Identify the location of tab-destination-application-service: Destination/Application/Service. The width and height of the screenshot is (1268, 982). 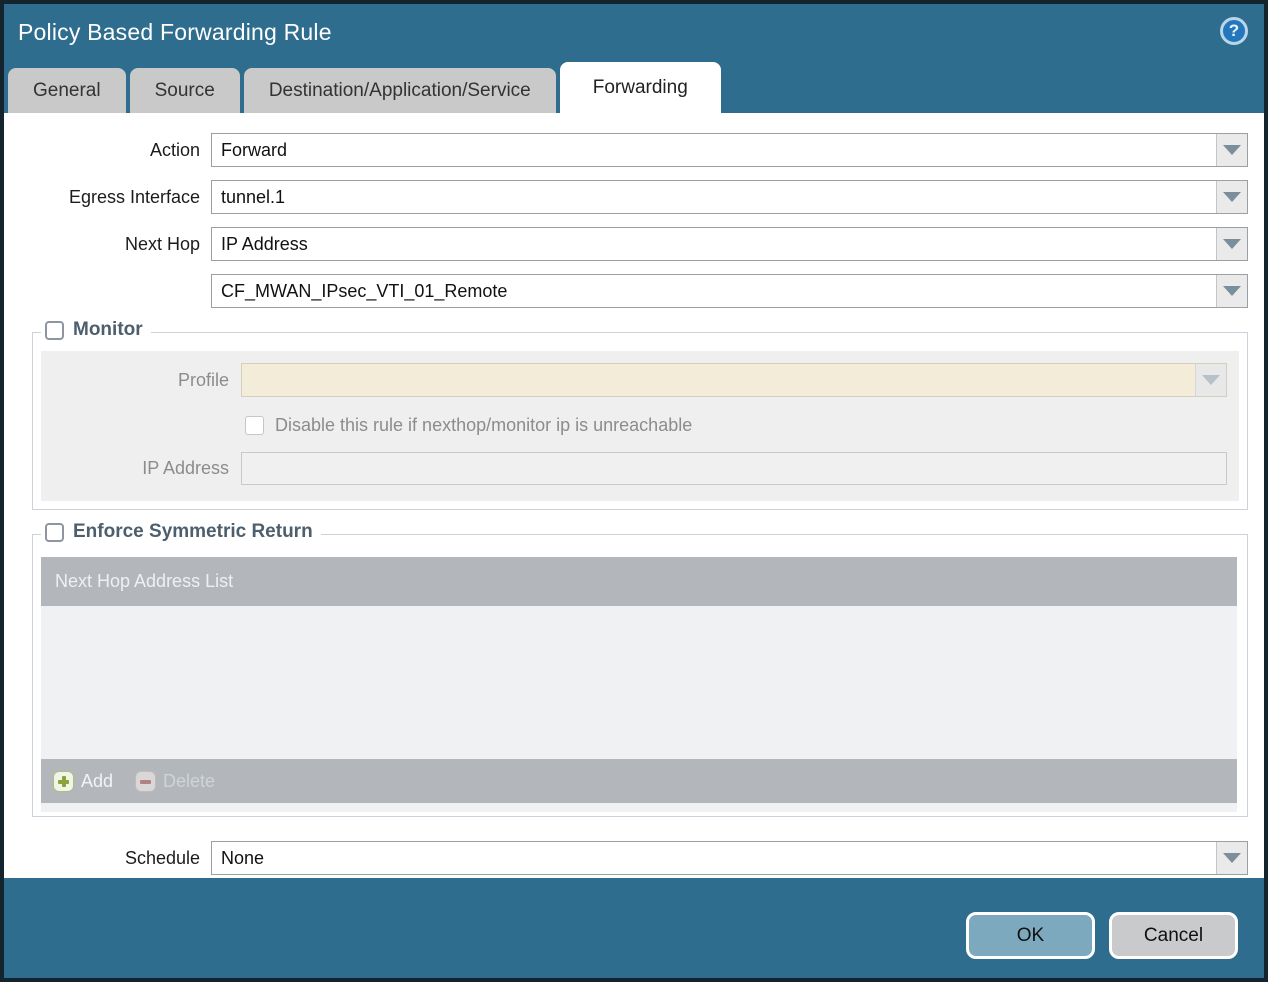
(399, 90).